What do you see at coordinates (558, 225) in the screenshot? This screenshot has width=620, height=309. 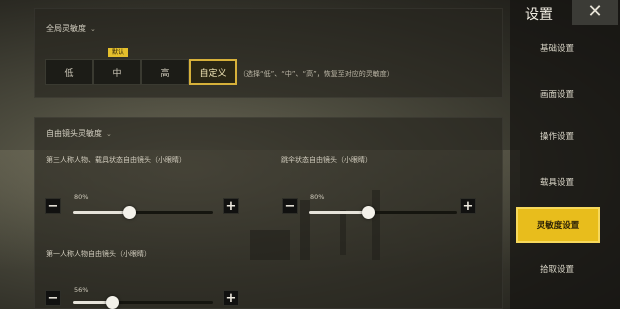 I see `nav-item-sensitivity: 灵敏度设置` at bounding box center [558, 225].